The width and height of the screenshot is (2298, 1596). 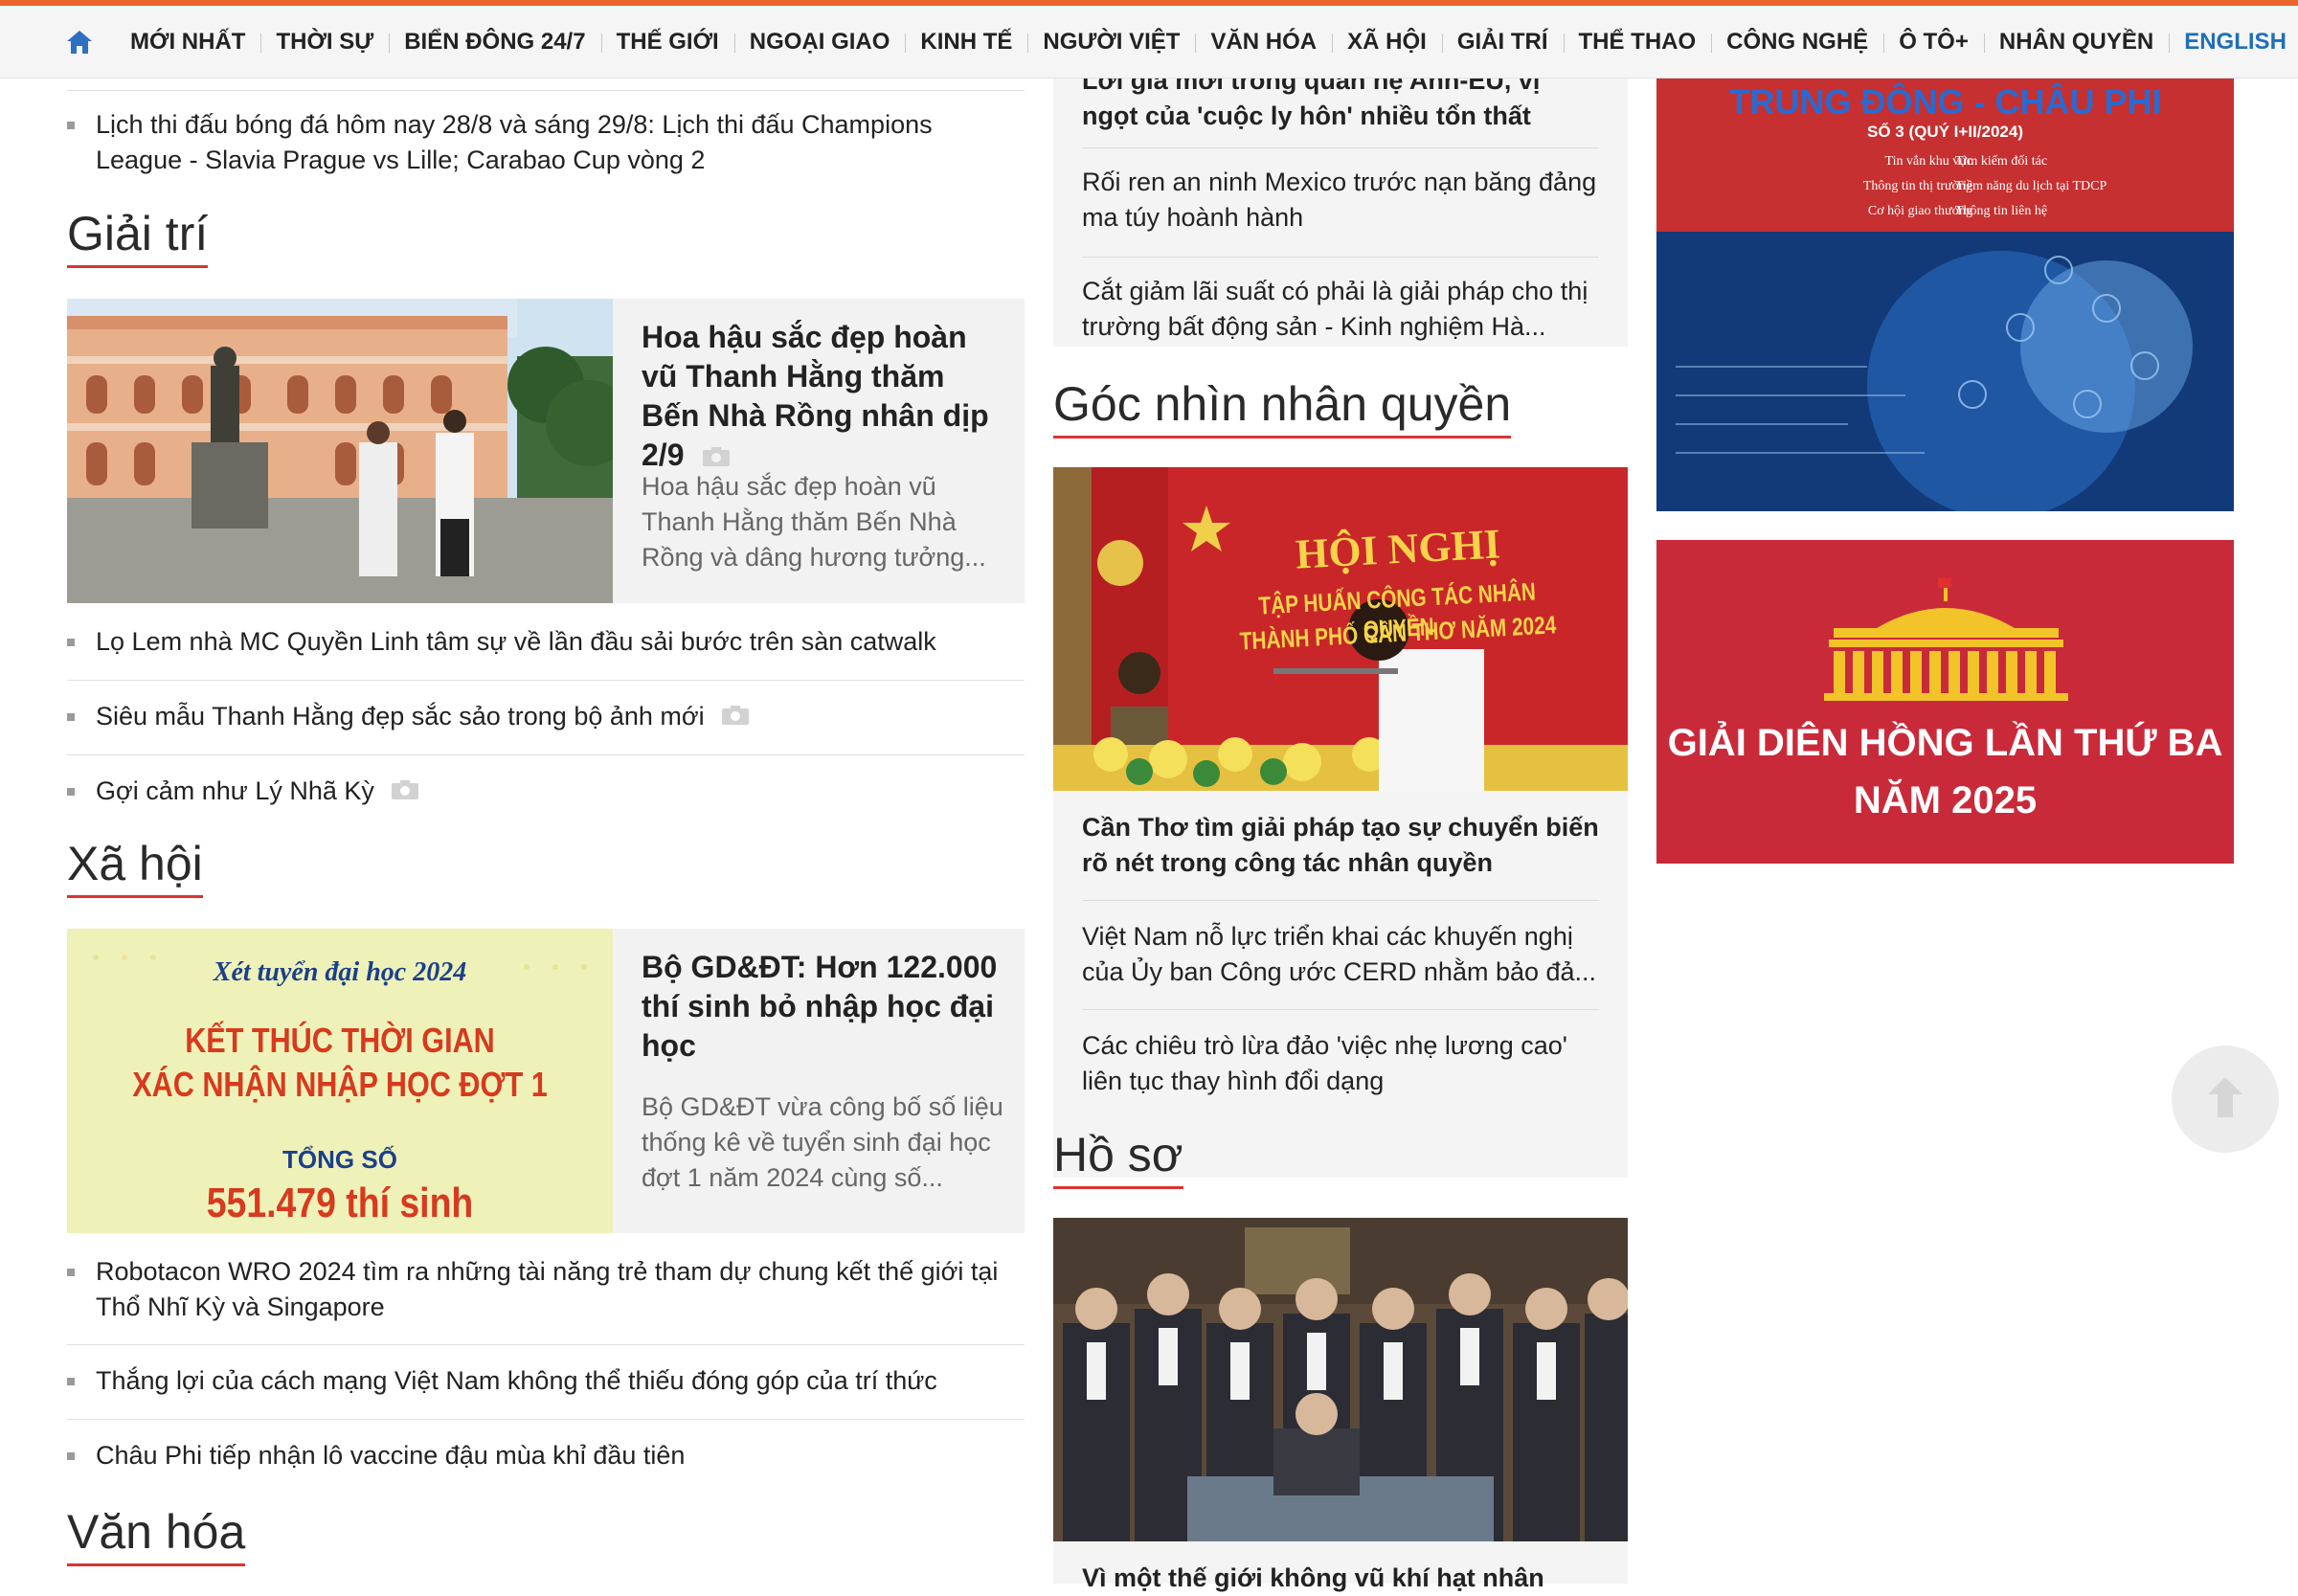 I want to click on ad-bullet: Tiềm năng du lịch tại TDCP, so click(x=2031, y=186).